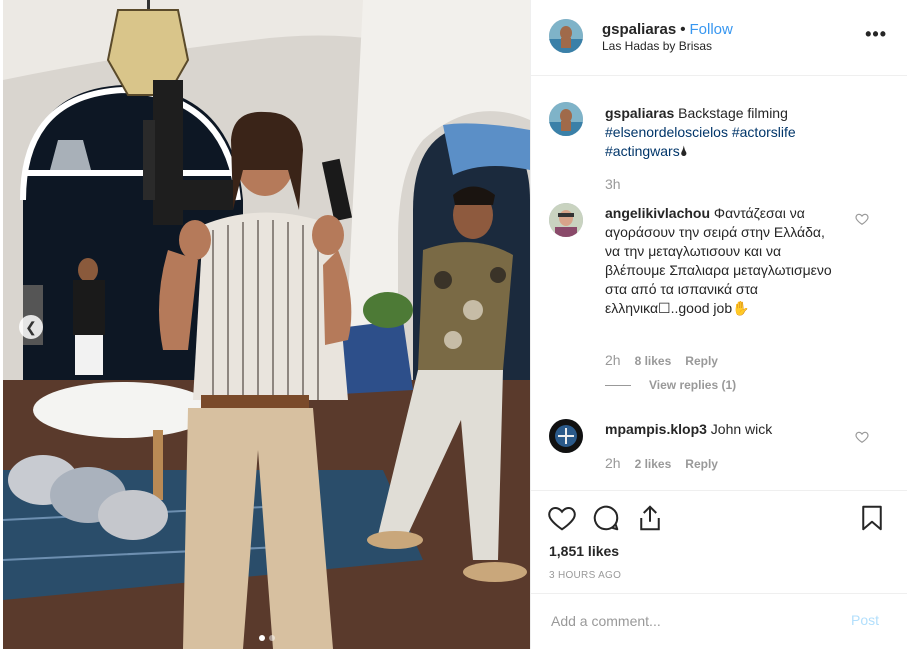 The height and width of the screenshot is (649, 907). Describe the element at coordinates (865, 620) in the screenshot. I see `post-comment-button: Post` at that location.